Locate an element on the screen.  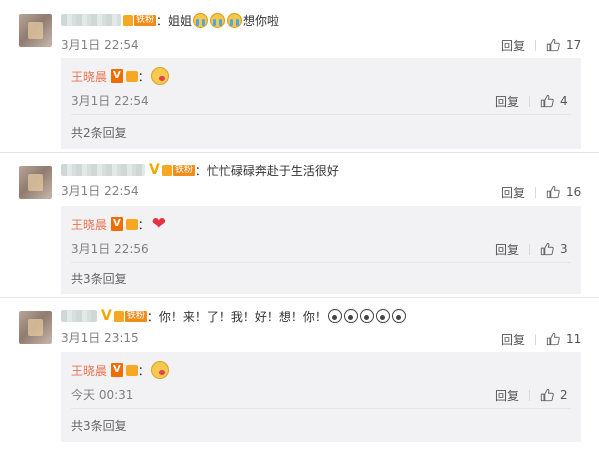
comment-text-tail: 想你啦 is located at coordinates (261, 20).